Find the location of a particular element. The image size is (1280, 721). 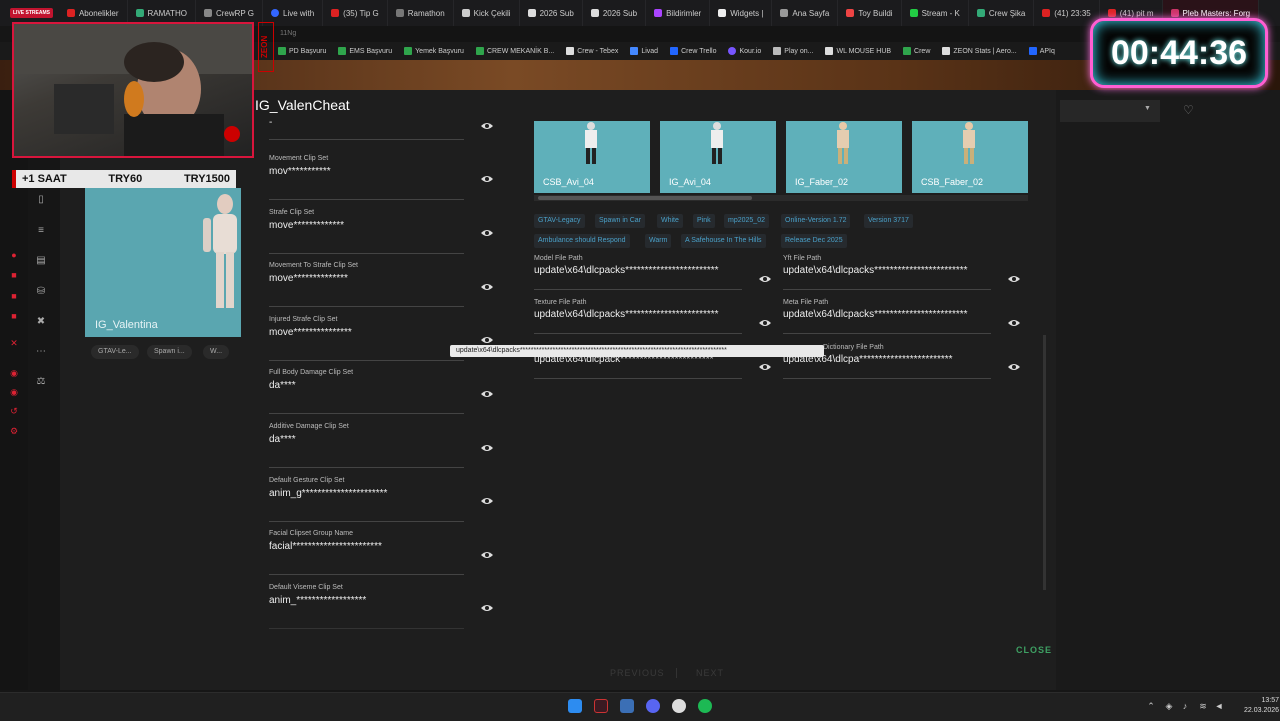

tab-widgets: Widgets | is located at coordinates (741, 13).